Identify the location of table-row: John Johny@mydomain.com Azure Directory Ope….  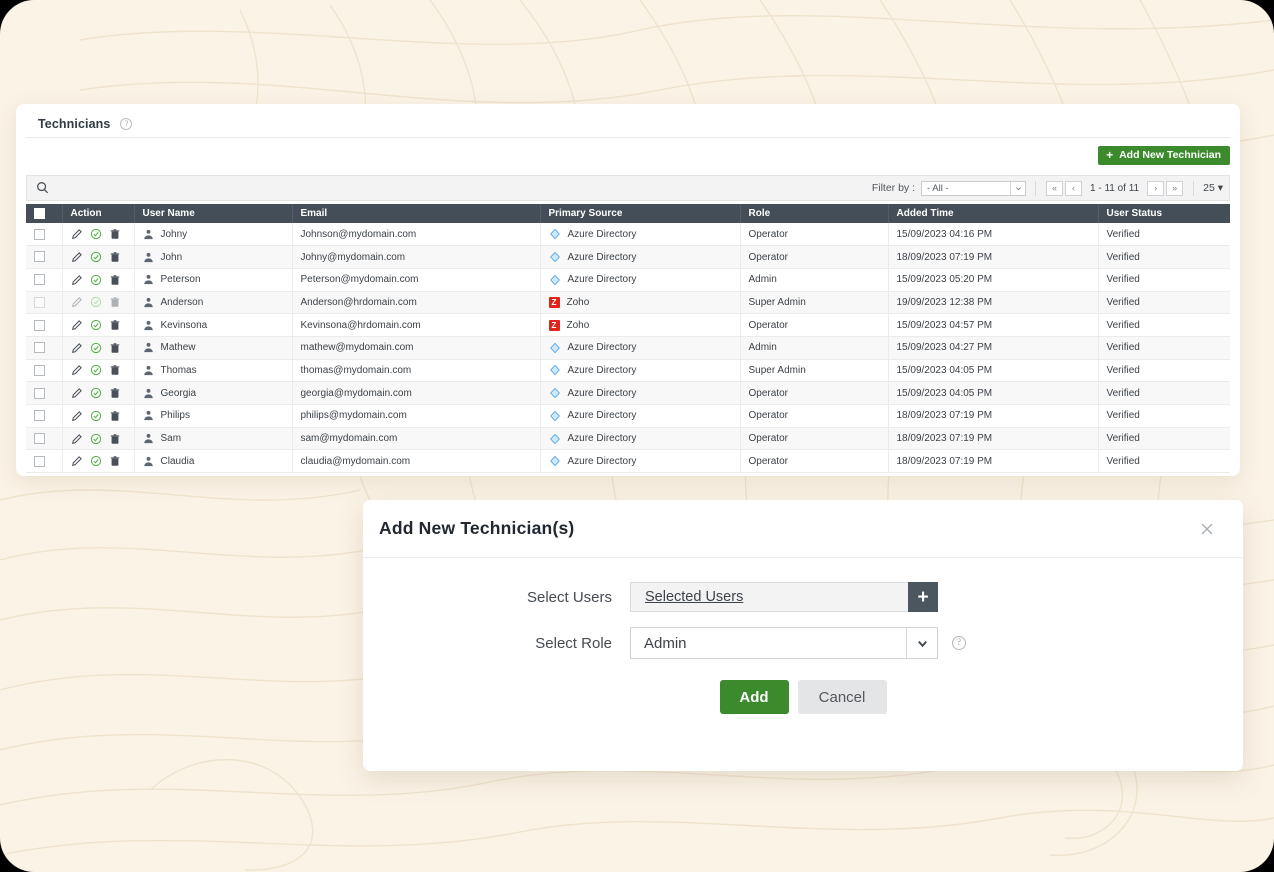
(628, 257).